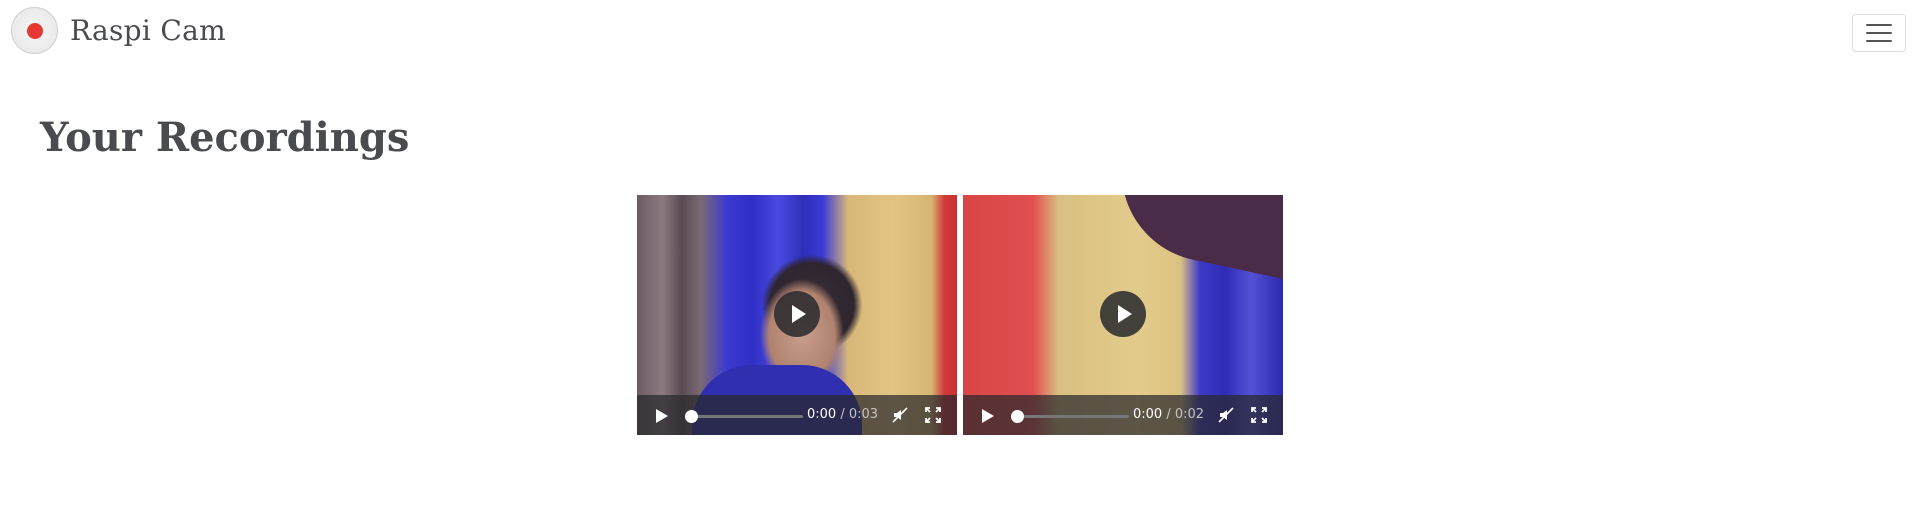 The width and height of the screenshot is (1920, 518). I want to click on video-controls: 0:00 / 0:03, so click(797, 415).